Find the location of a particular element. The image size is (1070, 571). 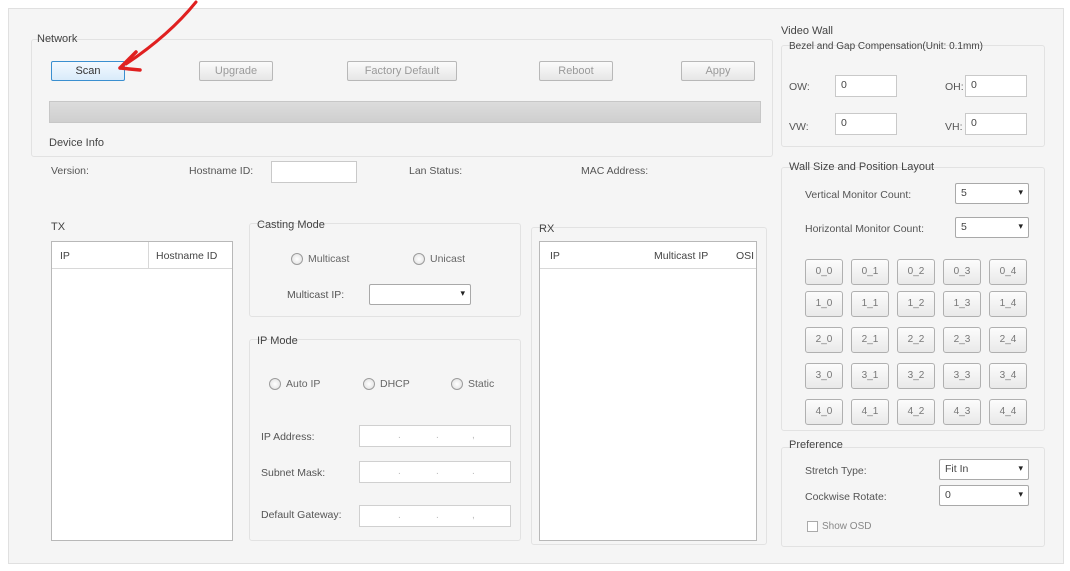

ip-address-input: . . , is located at coordinates (435, 436).